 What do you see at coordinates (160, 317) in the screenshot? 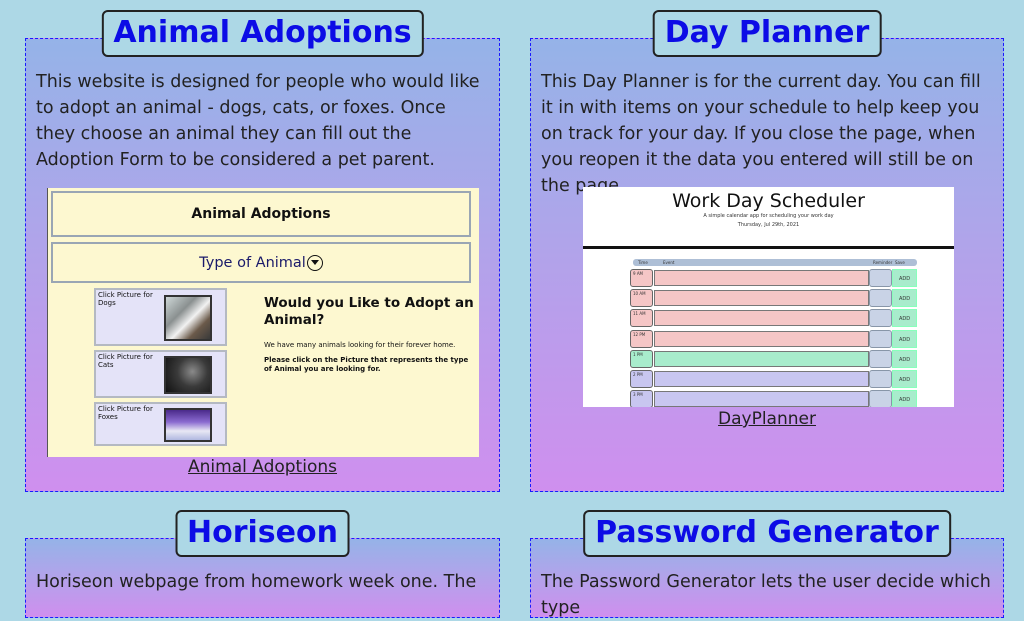
I see `dogs-tile: Click Picture for Dogs` at bounding box center [160, 317].